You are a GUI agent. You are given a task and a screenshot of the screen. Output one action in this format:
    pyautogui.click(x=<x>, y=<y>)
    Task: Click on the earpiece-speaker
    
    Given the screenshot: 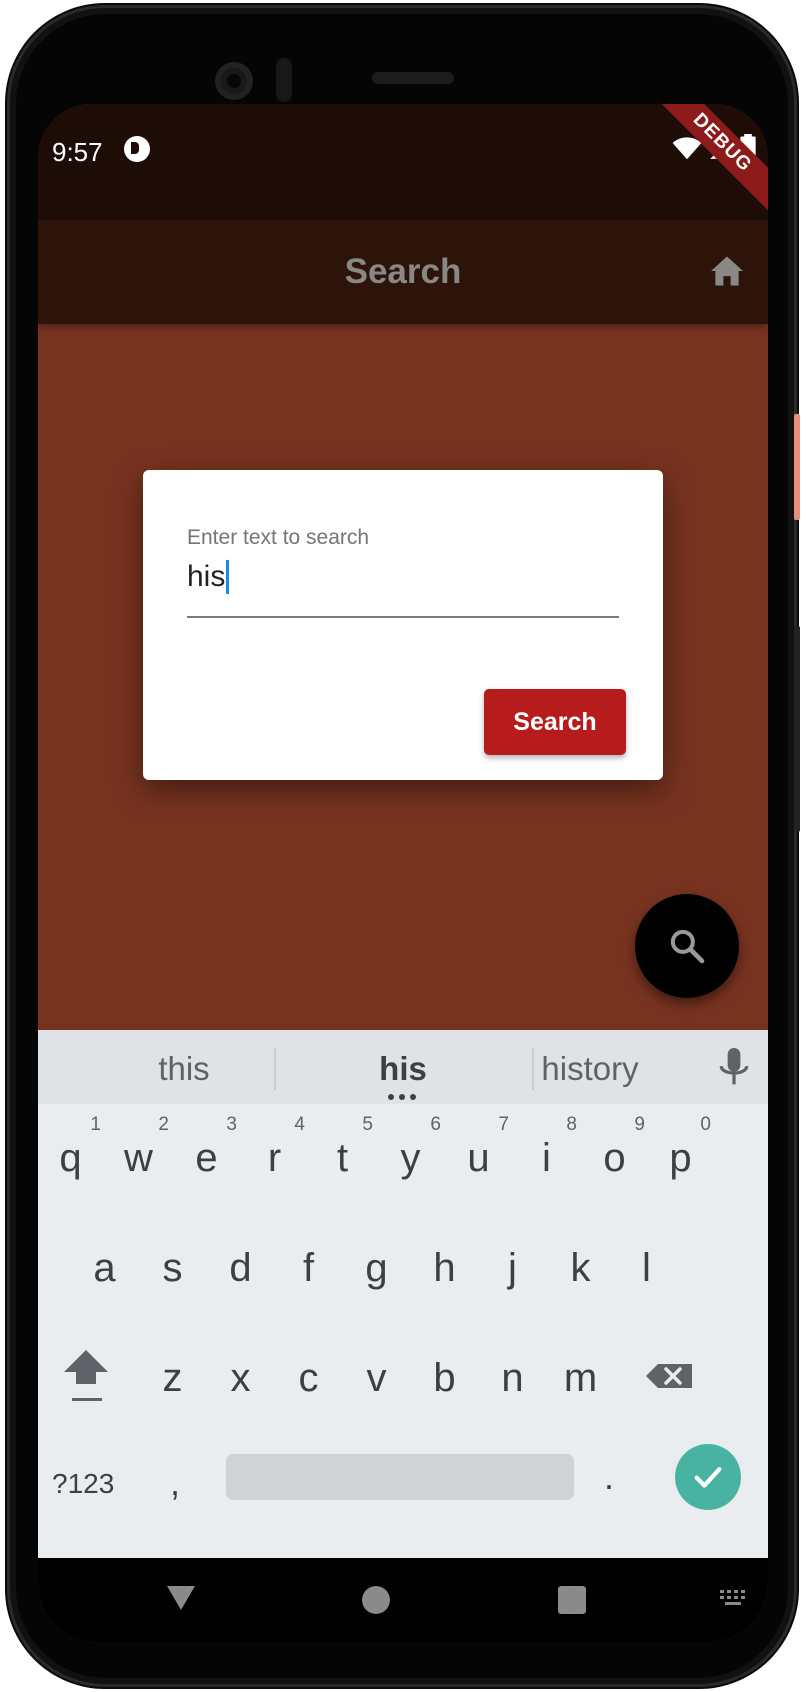 What is the action you would take?
    pyautogui.click(x=413, y=78)
    